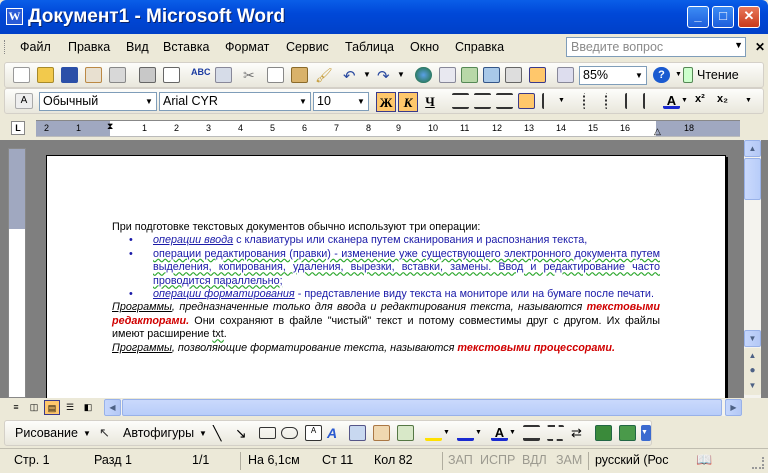  What do you see at coordinates (424, 47) in the screenshot?
I see `menu-window: Окно` at bounding box center [424, 47].